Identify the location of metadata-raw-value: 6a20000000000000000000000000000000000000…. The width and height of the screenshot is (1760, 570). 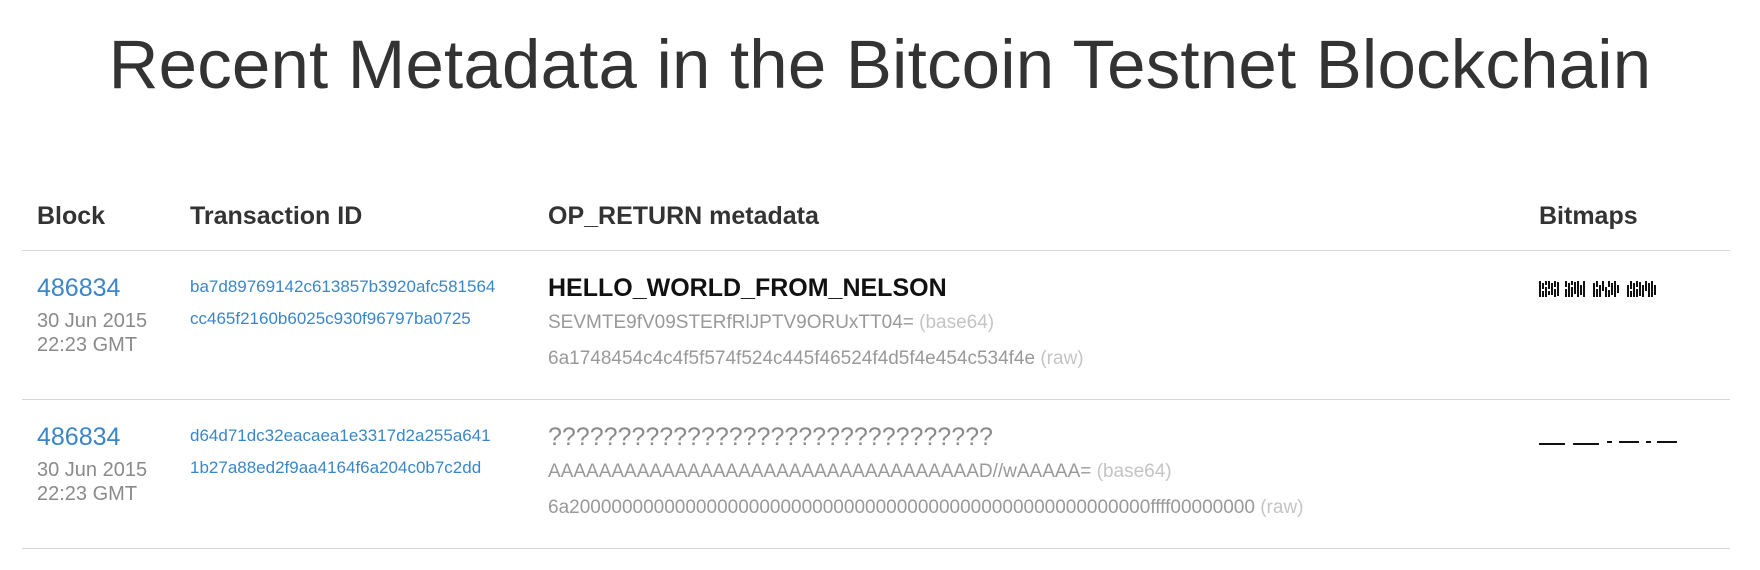
(901, 507).